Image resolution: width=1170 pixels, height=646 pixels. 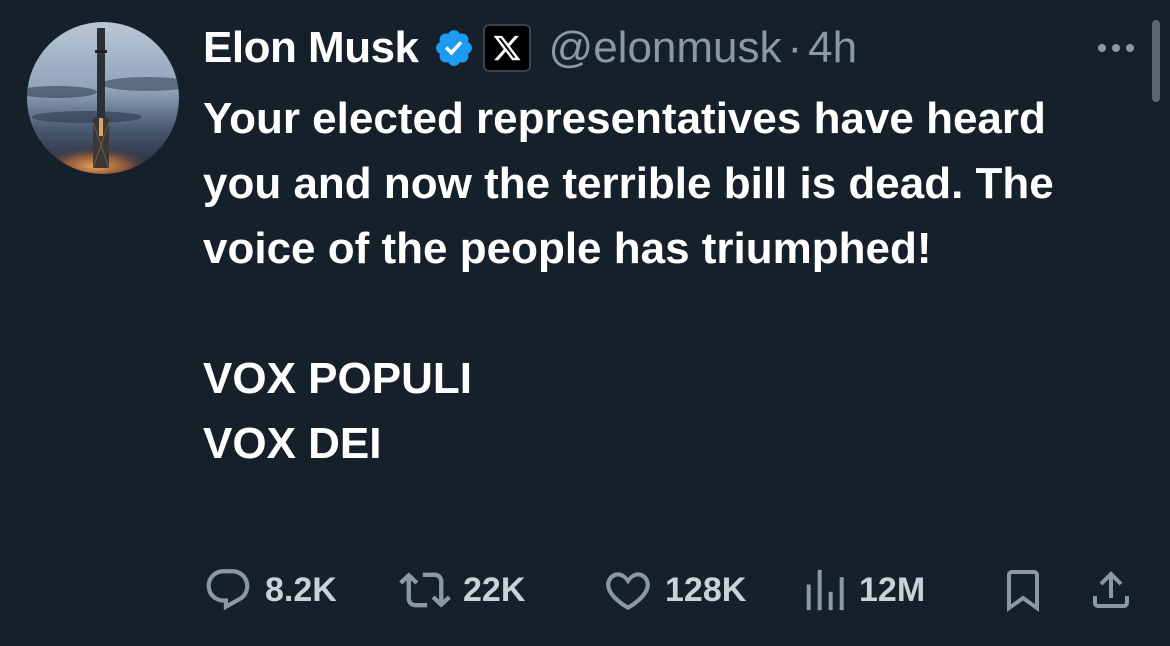 I want to click on like-button: 128K, so click(x=674, y=590).